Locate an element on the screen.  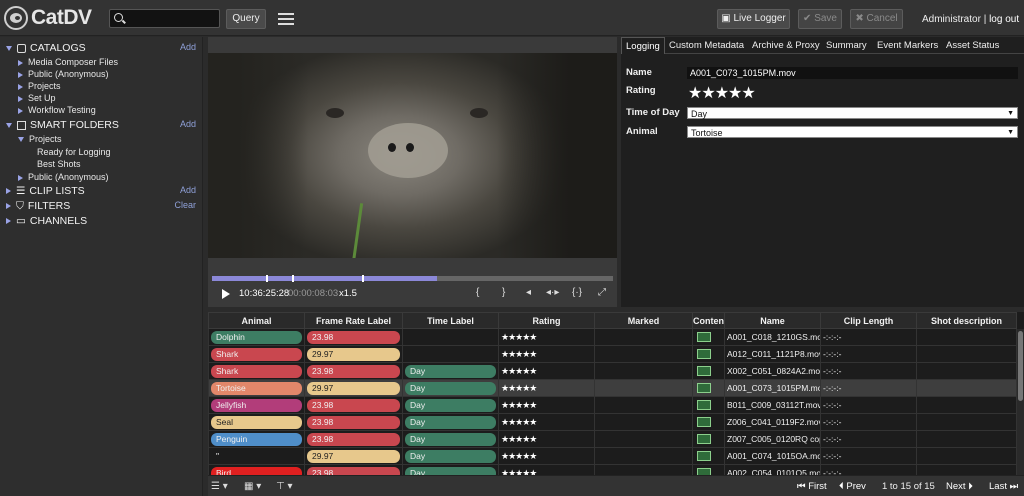
column-header-clip-length: Clip Length is located at coordinates (868, 320).